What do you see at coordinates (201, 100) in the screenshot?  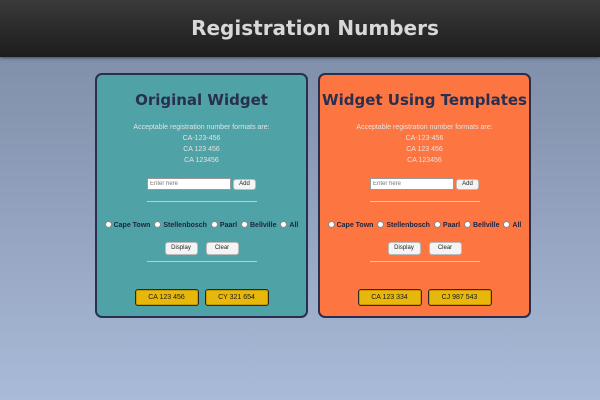 I see `widget-title: Original Widget` at bounding box center [201, 100].